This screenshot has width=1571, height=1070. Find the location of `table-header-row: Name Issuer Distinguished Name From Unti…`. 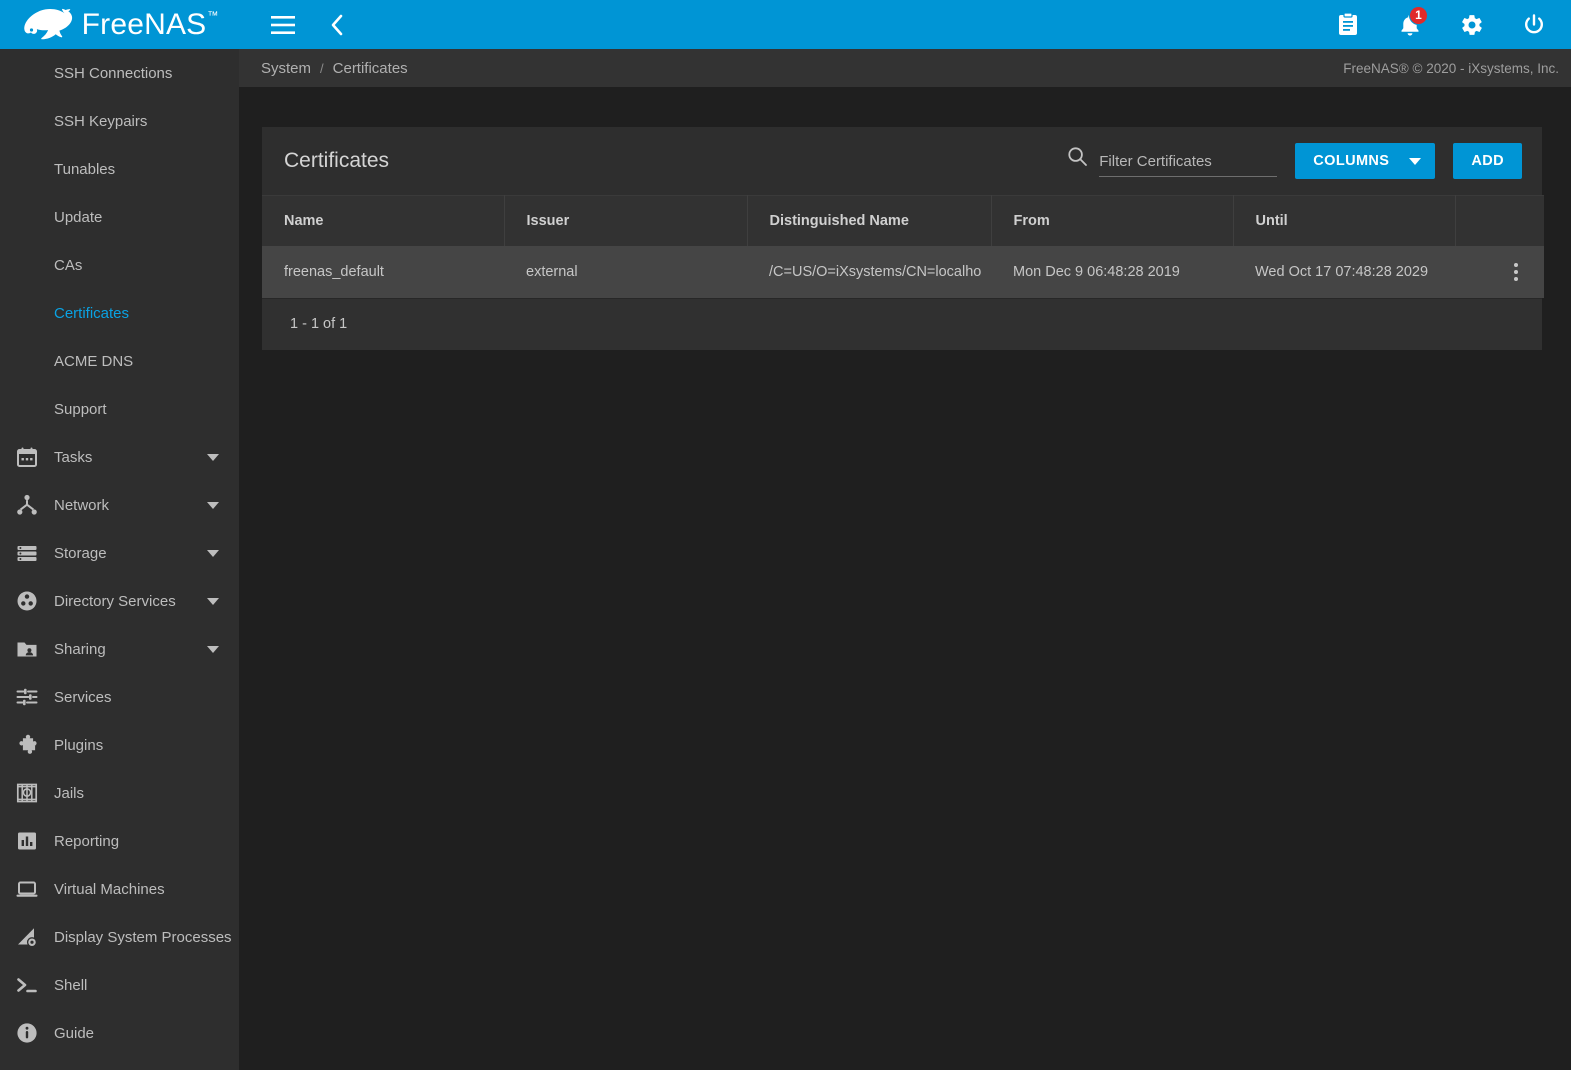

table-header-row: Name Issuer Distinguished Name From Unti… is located at coordinates (903, 220).